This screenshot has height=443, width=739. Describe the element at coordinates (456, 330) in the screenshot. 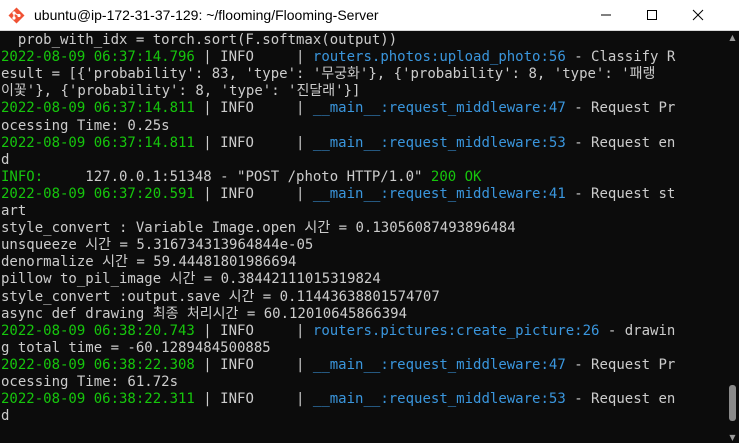

I see `terminal-line-segment: routers.pictures:create_picture:26` at that location.